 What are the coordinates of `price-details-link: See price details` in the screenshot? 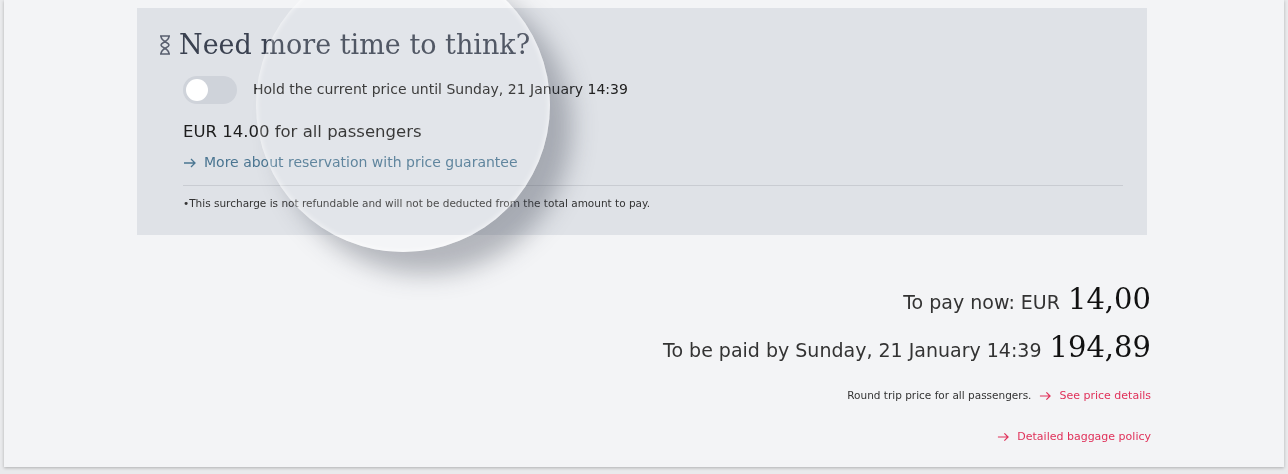 It's located at (1105, 396).